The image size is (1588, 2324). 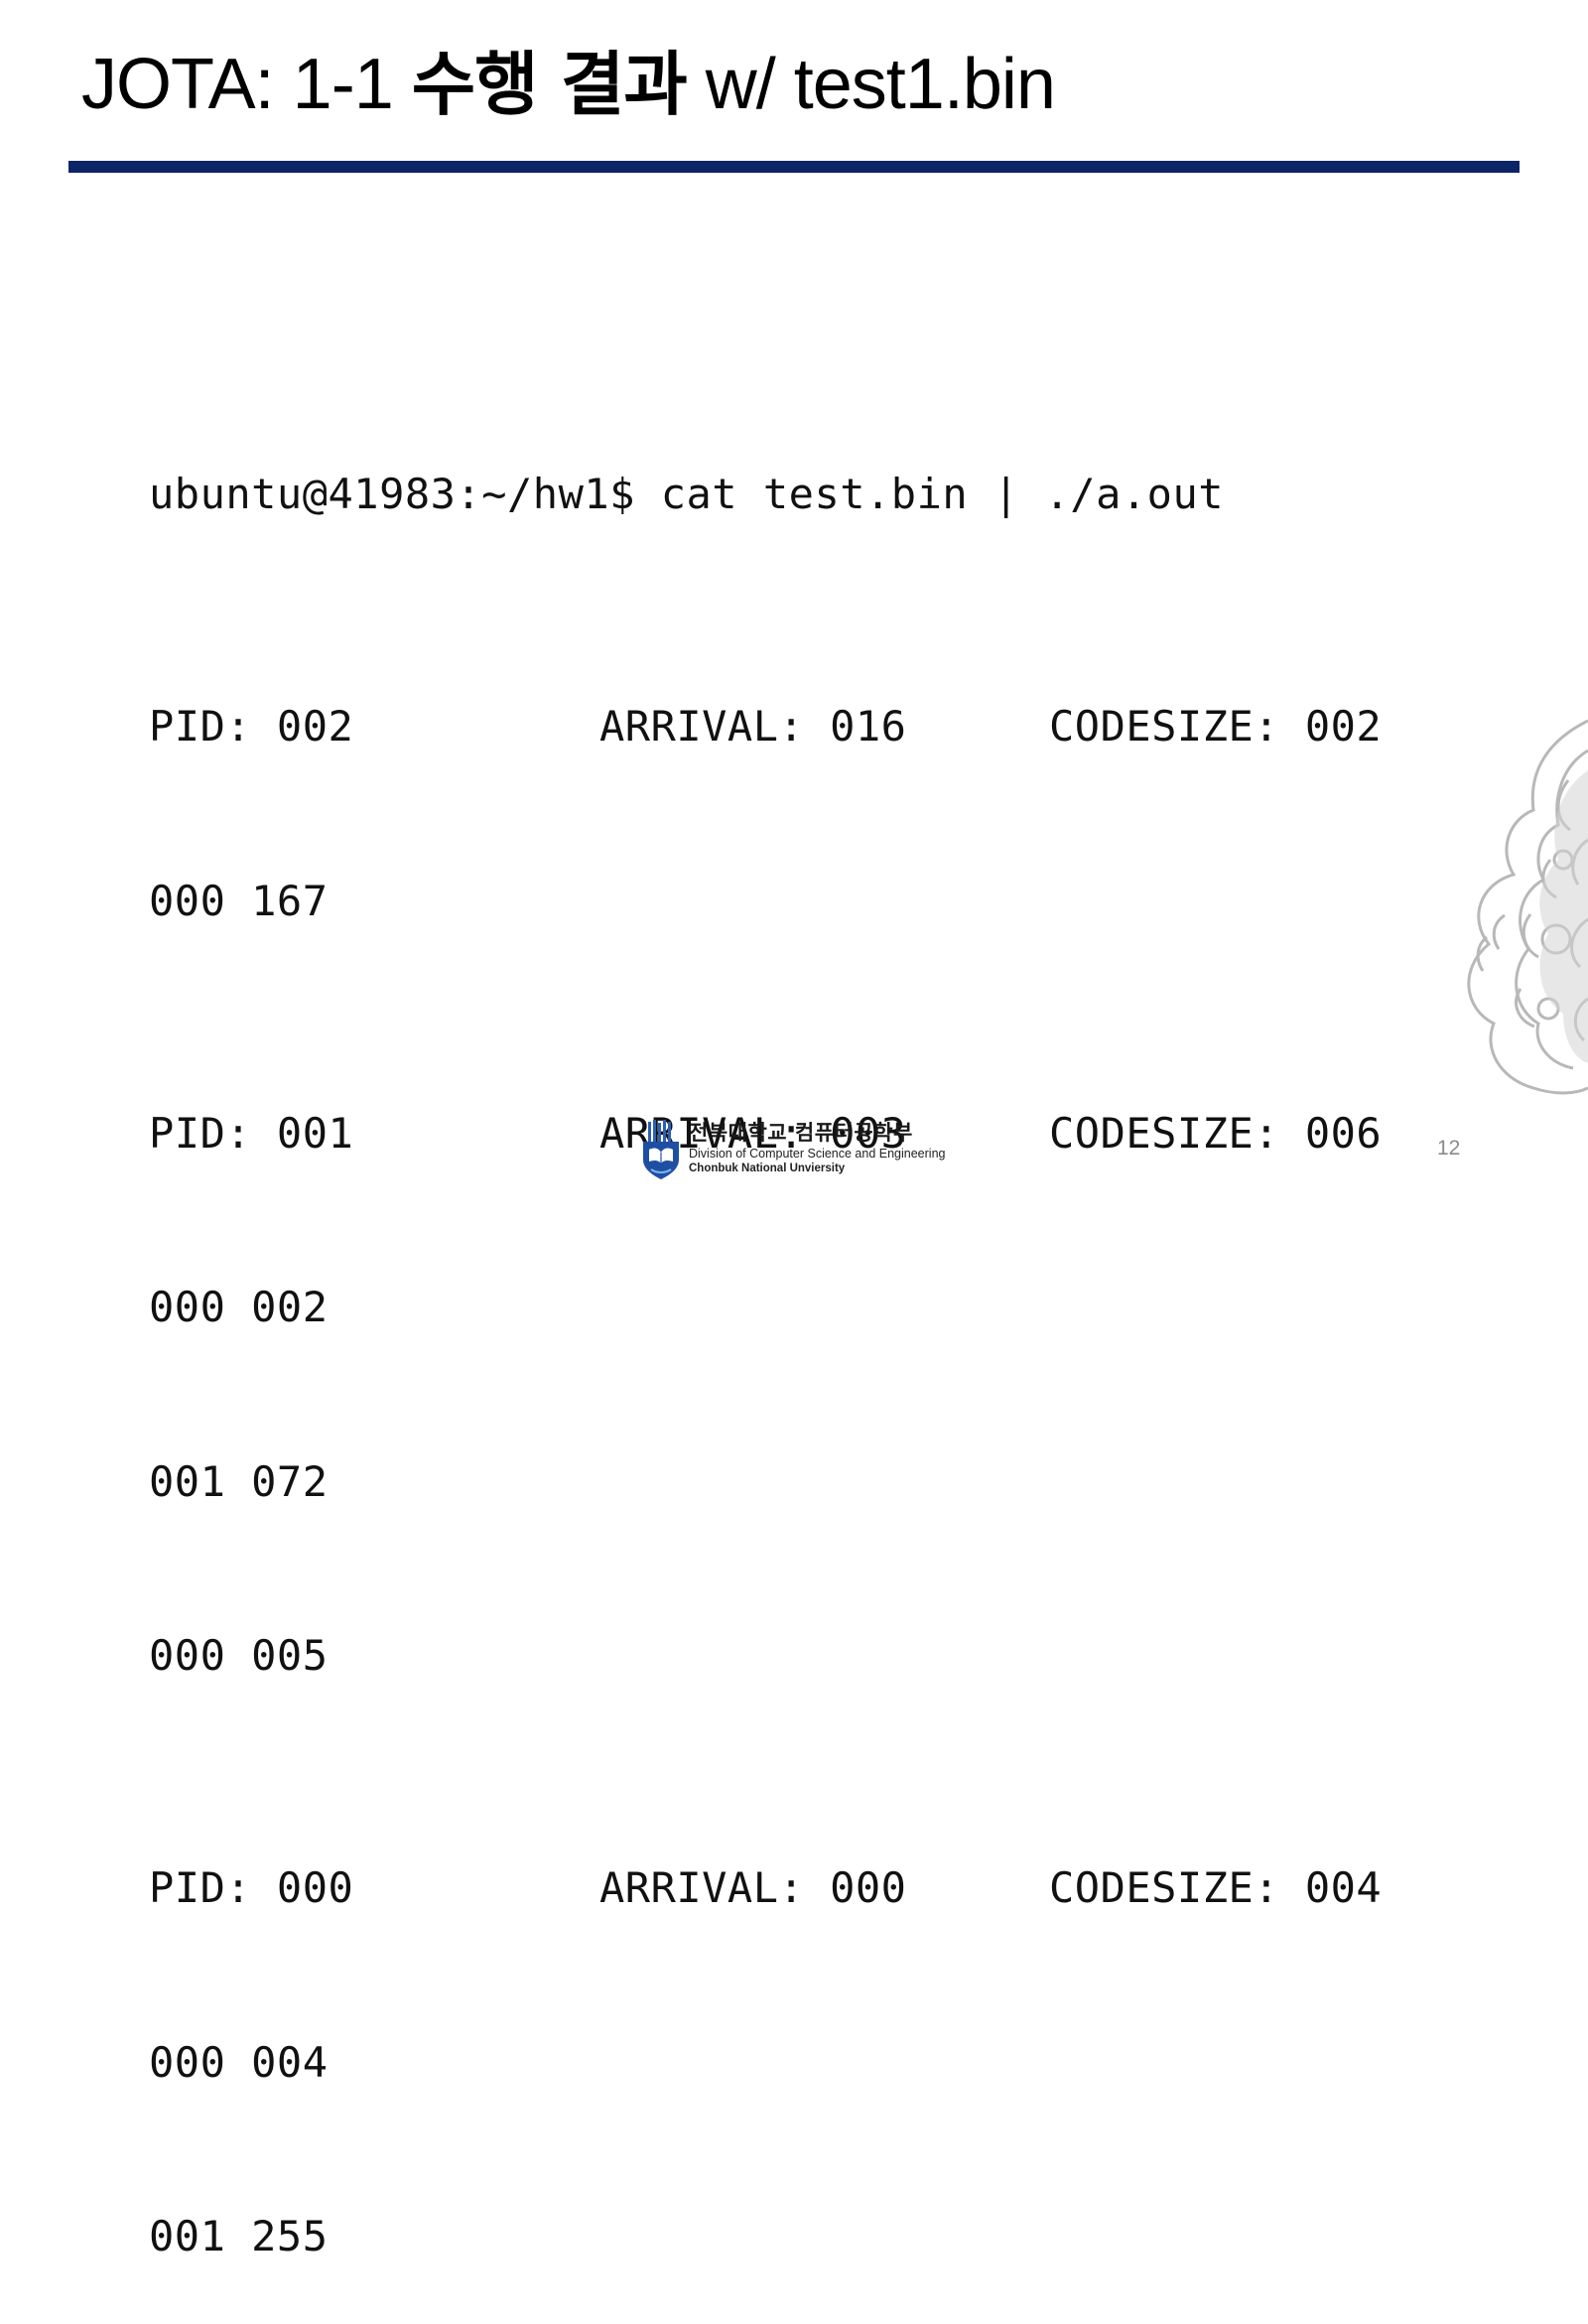 What do you see at coordinates (801, 1133) in the screenshot?
I see `footer-korean-name: 전북대학교 컴퓨터공학부` at bounding box center [801, 1133].